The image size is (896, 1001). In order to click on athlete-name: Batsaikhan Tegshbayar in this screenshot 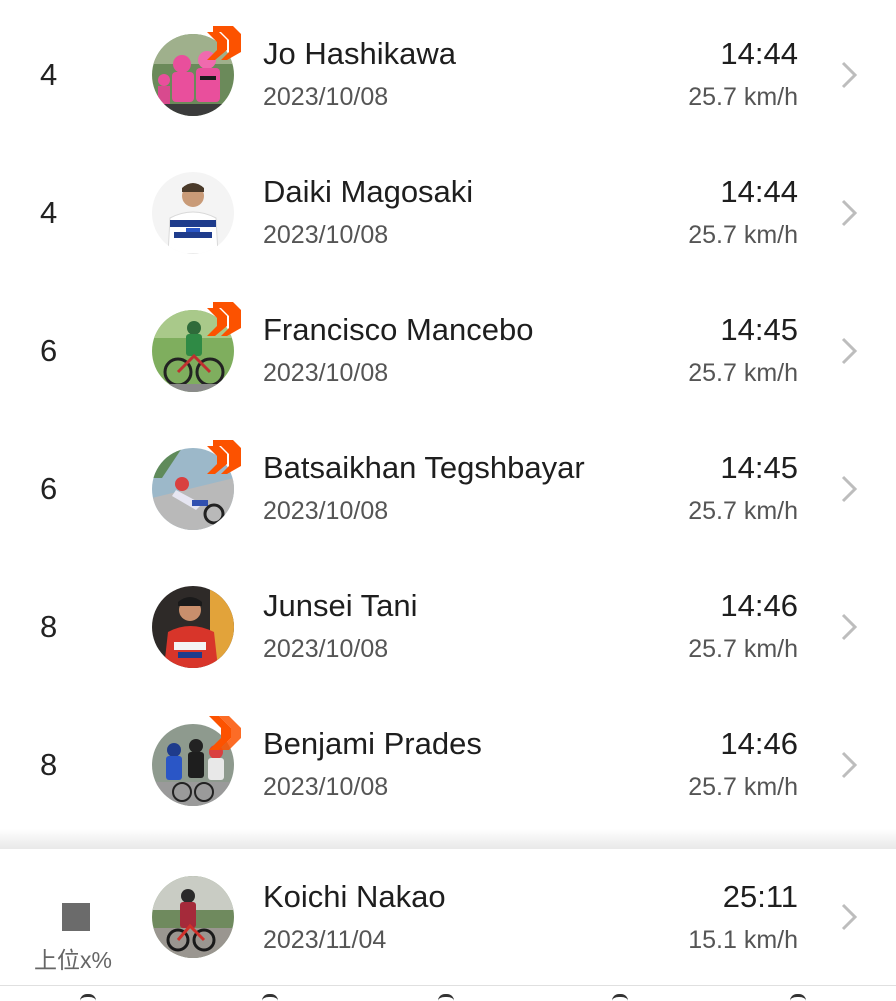, I will do `click(424, 467)`.